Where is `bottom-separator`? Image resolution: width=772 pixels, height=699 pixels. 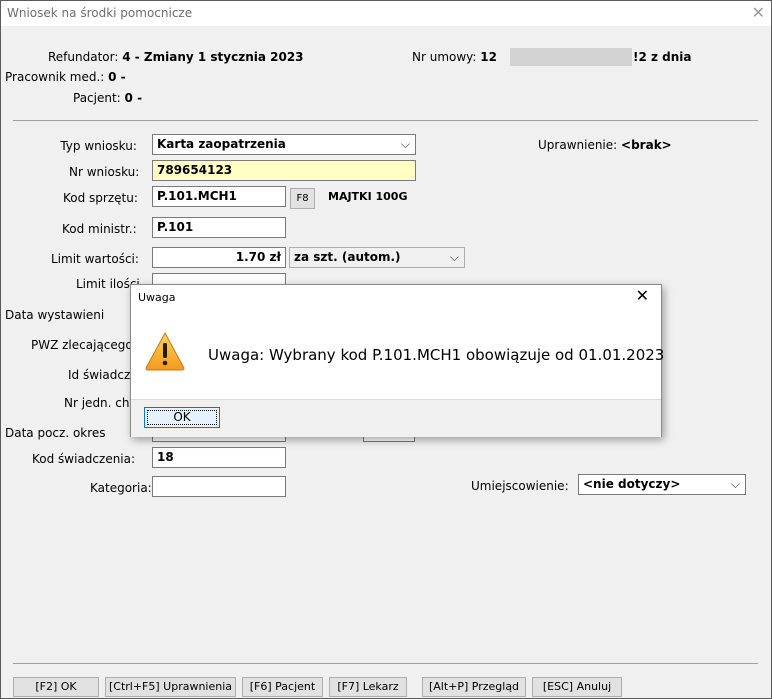 bottom-separator is located at coordinates (385, 663).